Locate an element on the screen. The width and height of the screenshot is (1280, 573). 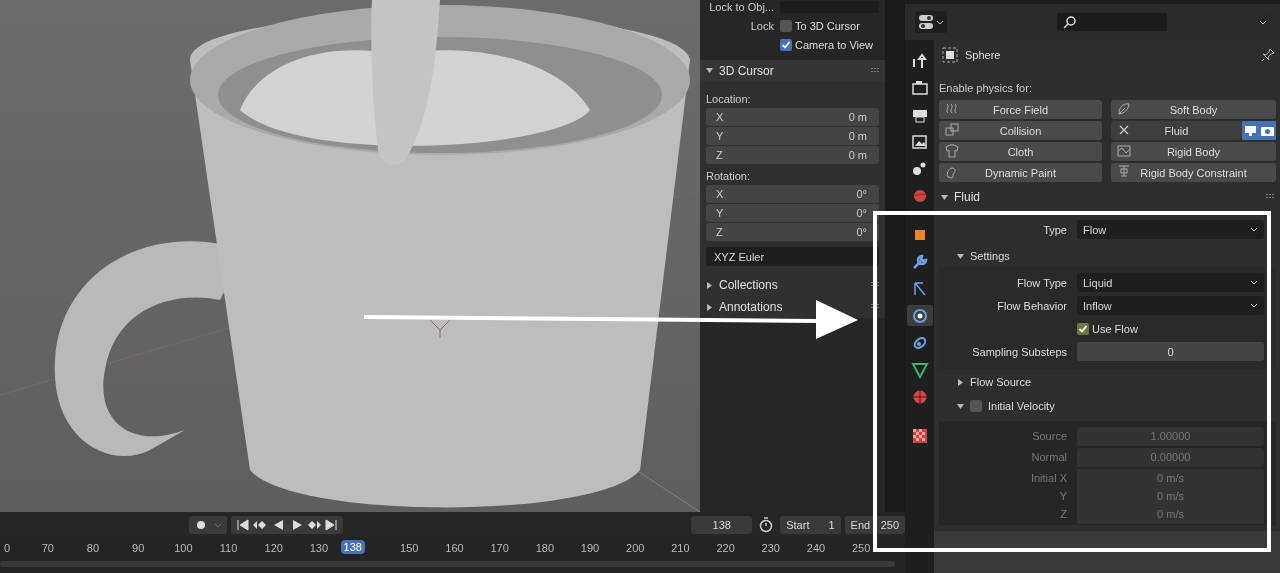
dropdown-value: Liquid is located at coordinates (1098, 282).